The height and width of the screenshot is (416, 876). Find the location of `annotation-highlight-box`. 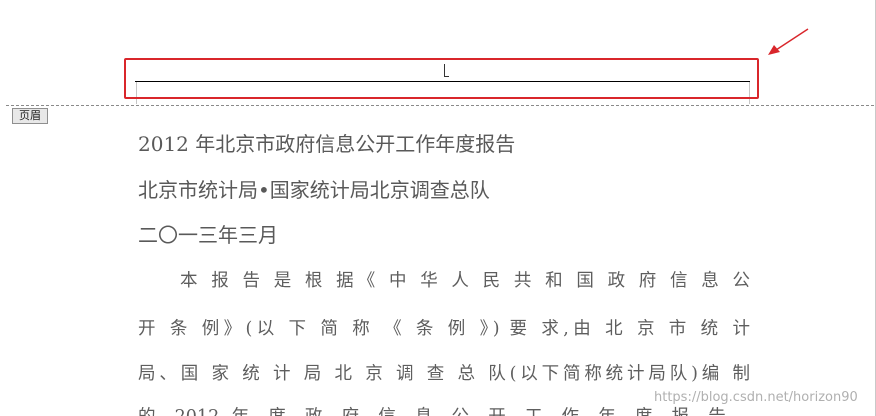

annotation-highlight-box is located at coordinates (441, 78).